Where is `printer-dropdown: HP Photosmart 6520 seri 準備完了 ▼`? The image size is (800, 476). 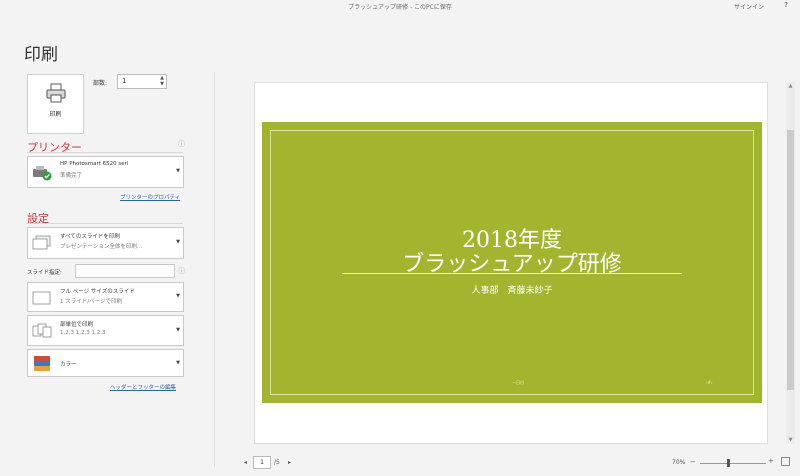 printer-dropdown: HP Photosmart 6520 seri 準備完了 ▼ is located at coordinates (105, 172).